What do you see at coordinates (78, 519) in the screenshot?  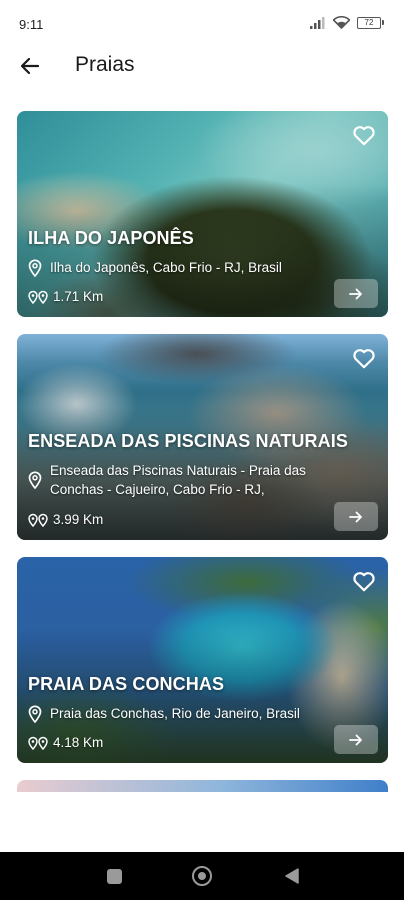 I see `beach-distance: 3.99 Km` at bounding box center [78, 519].